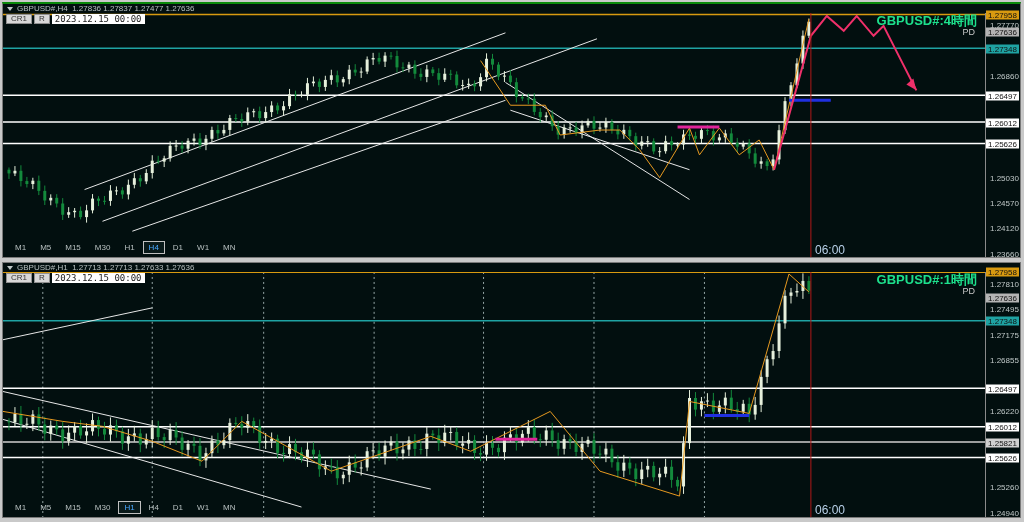 The image size is (1024, 522). I want to click on price-label: 1.27770, so click(1004, 25).